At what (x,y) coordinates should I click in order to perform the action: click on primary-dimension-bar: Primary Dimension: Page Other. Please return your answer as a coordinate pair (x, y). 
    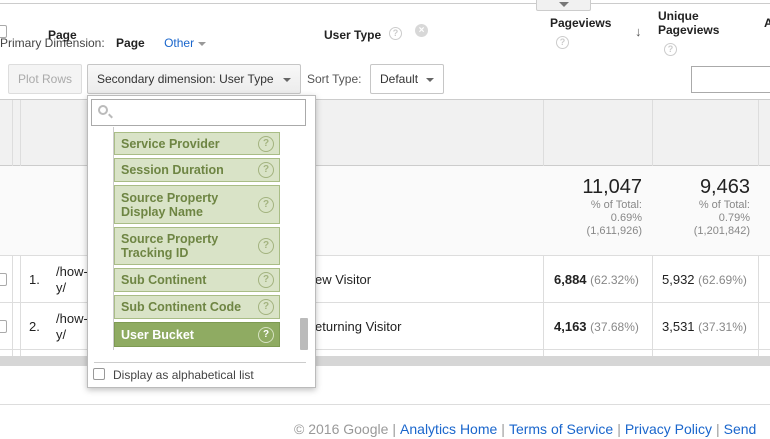
    Looking at the image, I should click on (103, 43).